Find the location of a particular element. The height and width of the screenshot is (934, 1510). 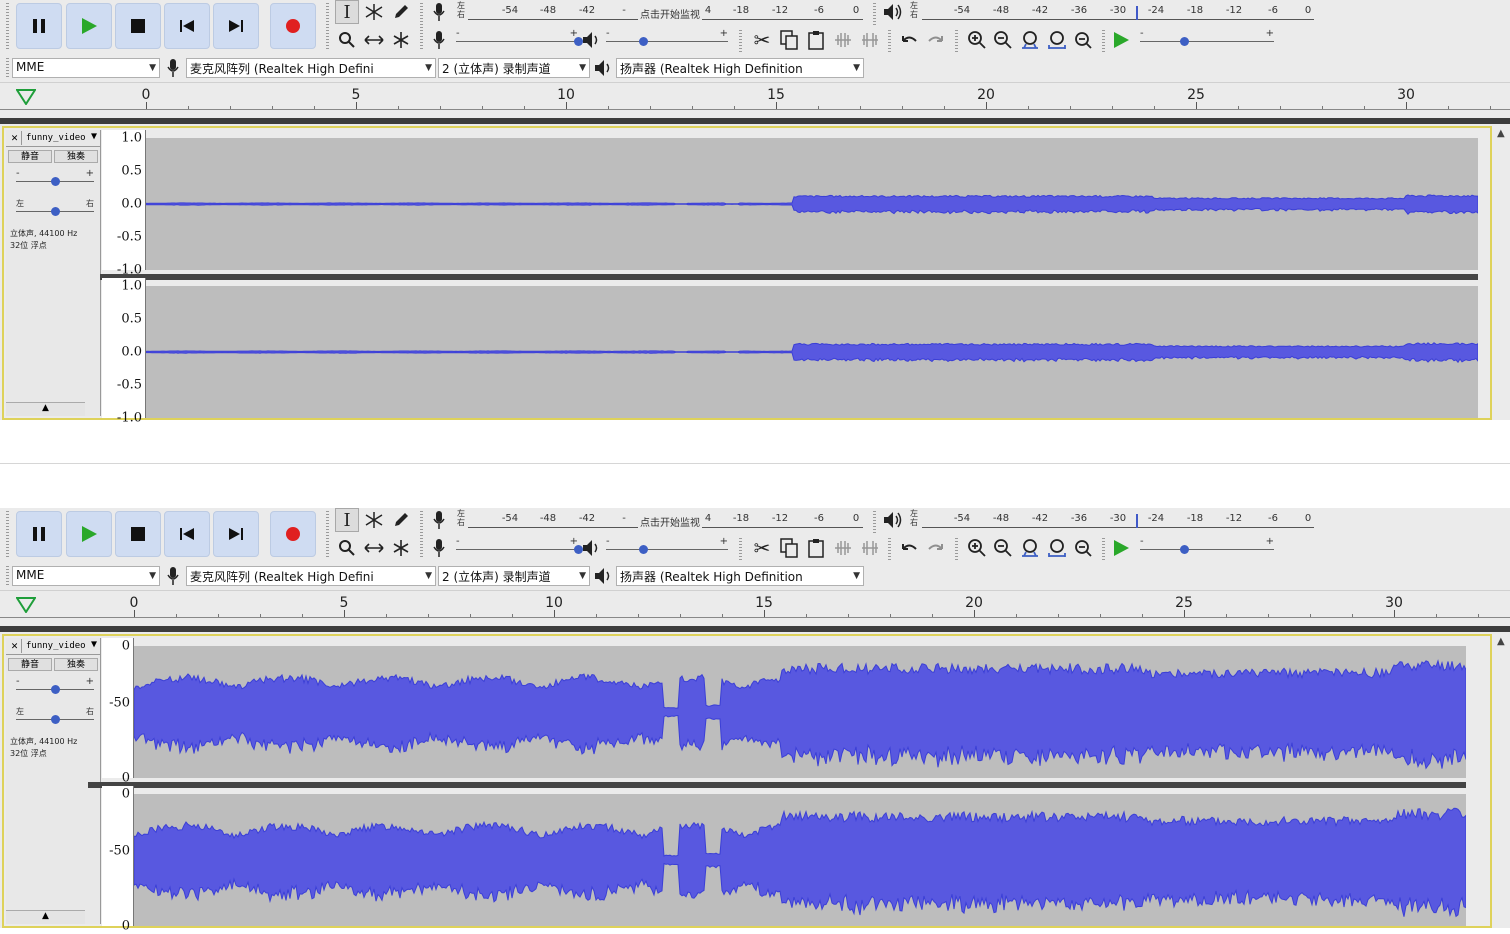

pan-slider: 左右 is located at coordinates (55, 717).